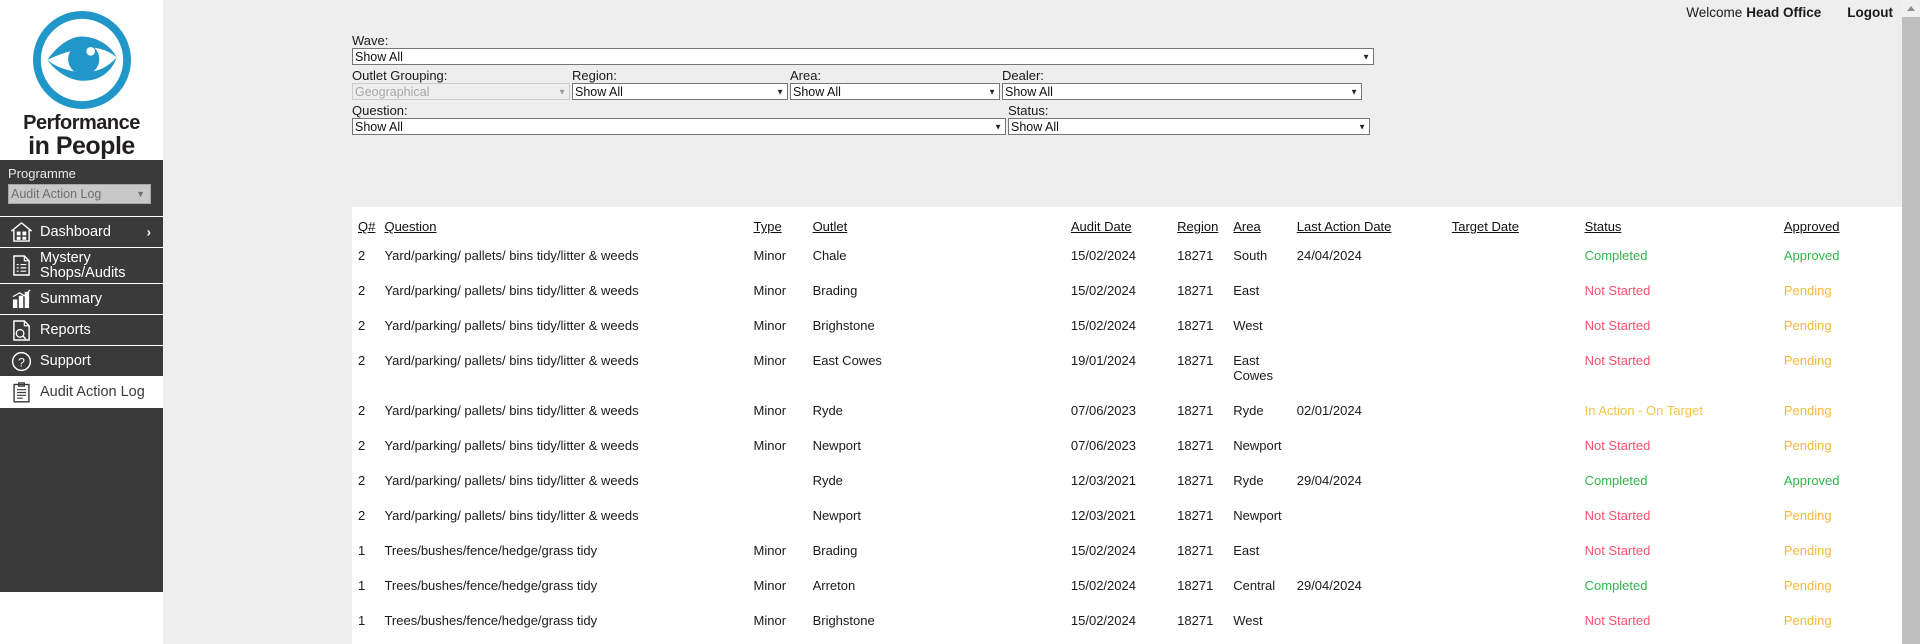  I want to click on col-header-type: Type, so click(783, 222).